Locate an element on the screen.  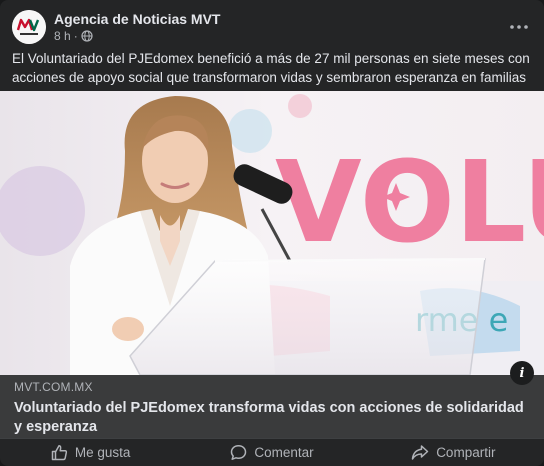
info-button: i is located at coordinates (522, 373).